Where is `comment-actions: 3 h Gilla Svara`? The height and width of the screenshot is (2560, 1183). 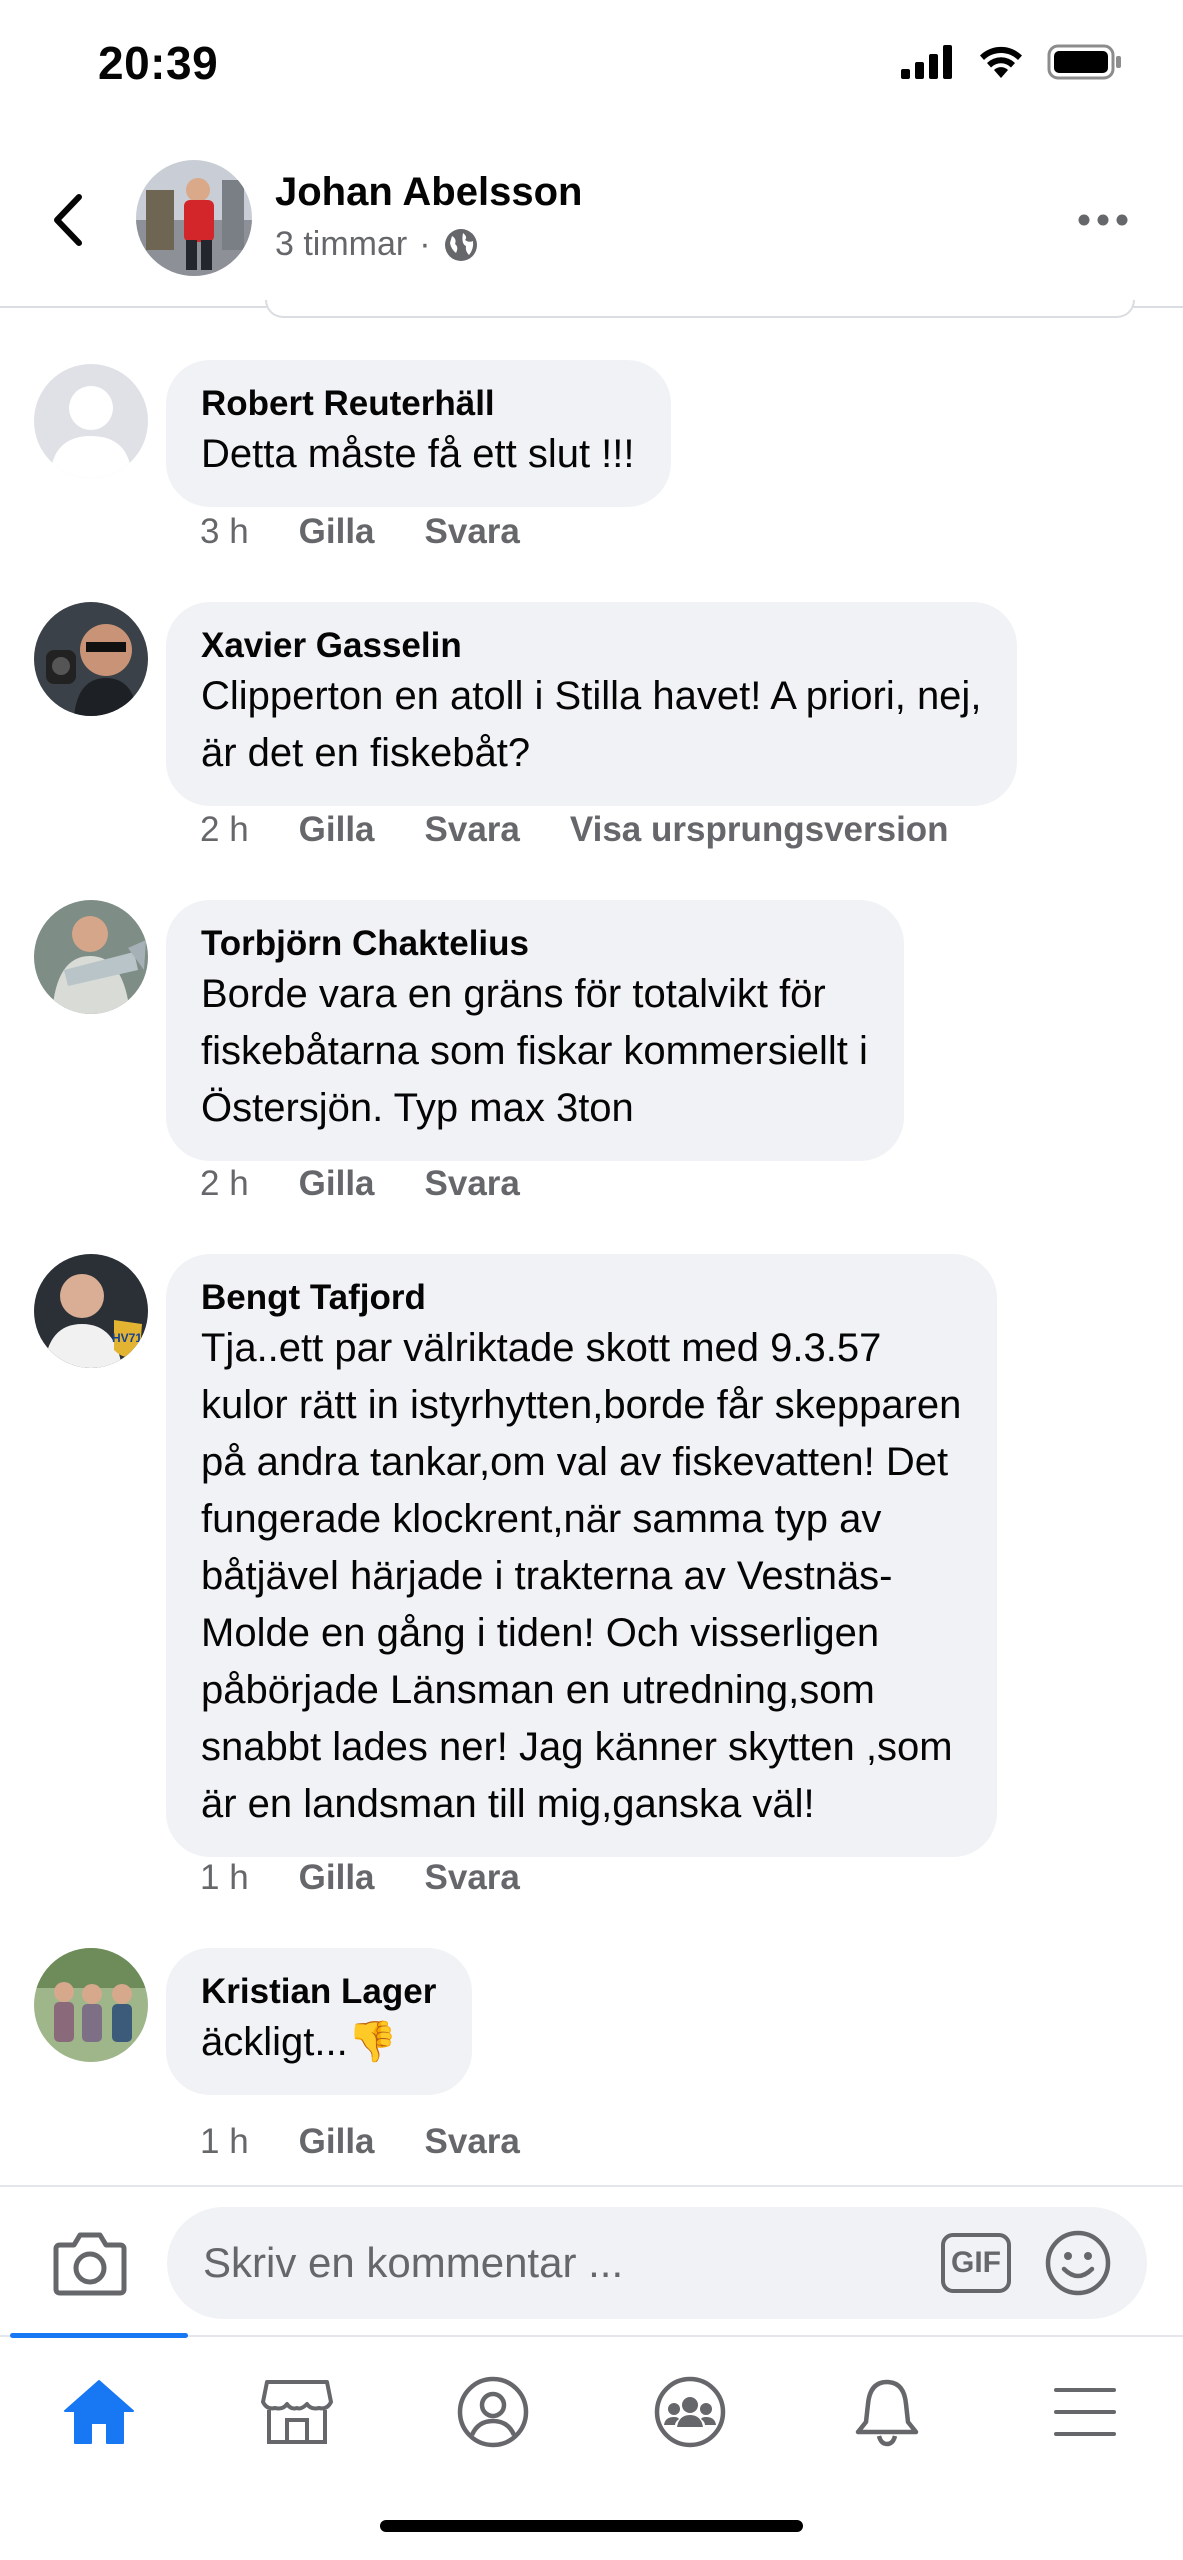
comment-actions: 3 h Gilla Svara is located at coordinates (360, 532).